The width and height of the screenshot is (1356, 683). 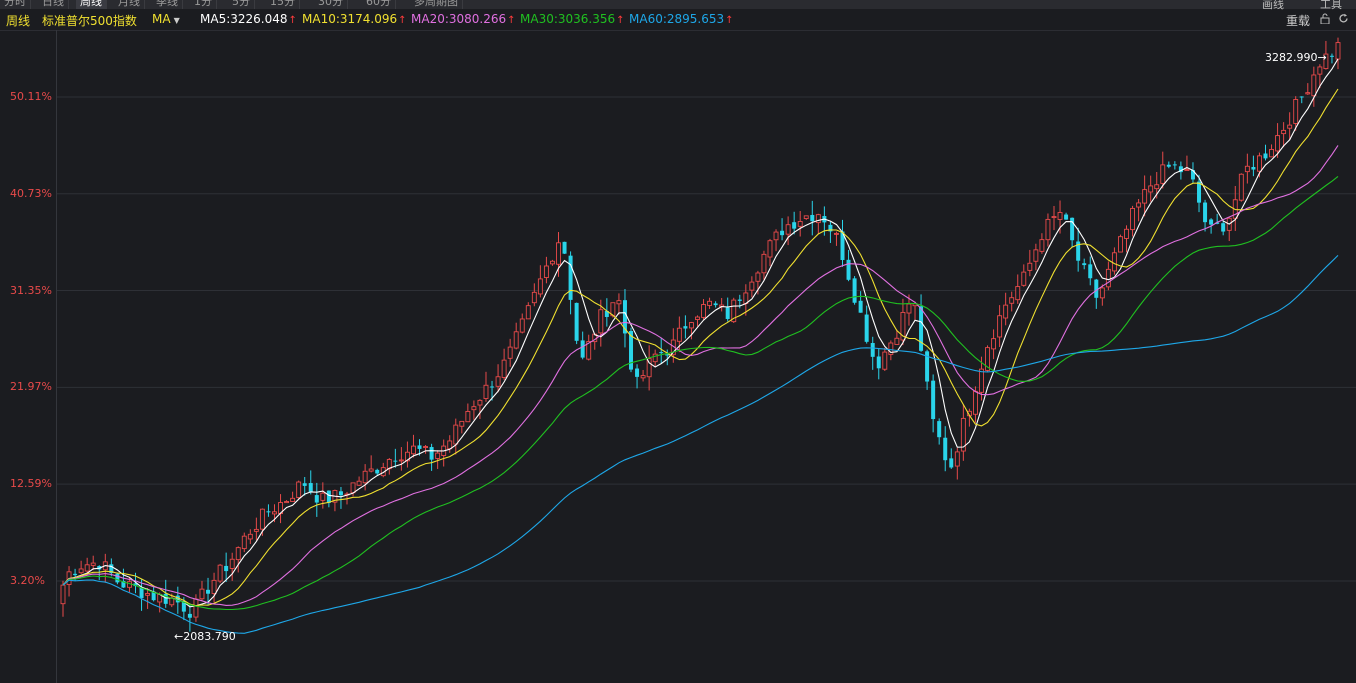 I want to click on y-tick-label: 3.20%, so click(x=27, y=580).